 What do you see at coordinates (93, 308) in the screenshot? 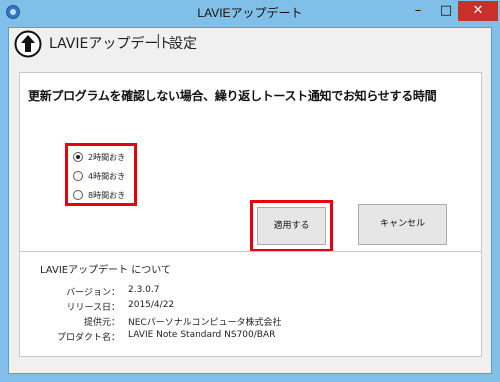
I see `release-date-label: リリース日：` at bounding box center [93, 308].